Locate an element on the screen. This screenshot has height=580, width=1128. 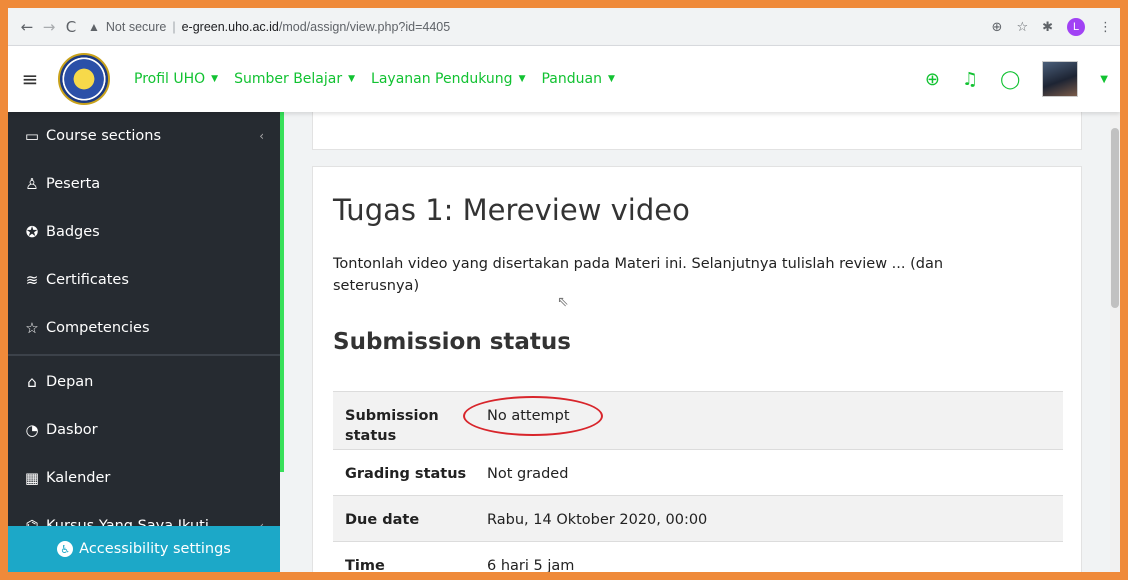
browser-actions: ⊕ ☆ ✱ L ⋮ is located at coordinates (1052, 27).